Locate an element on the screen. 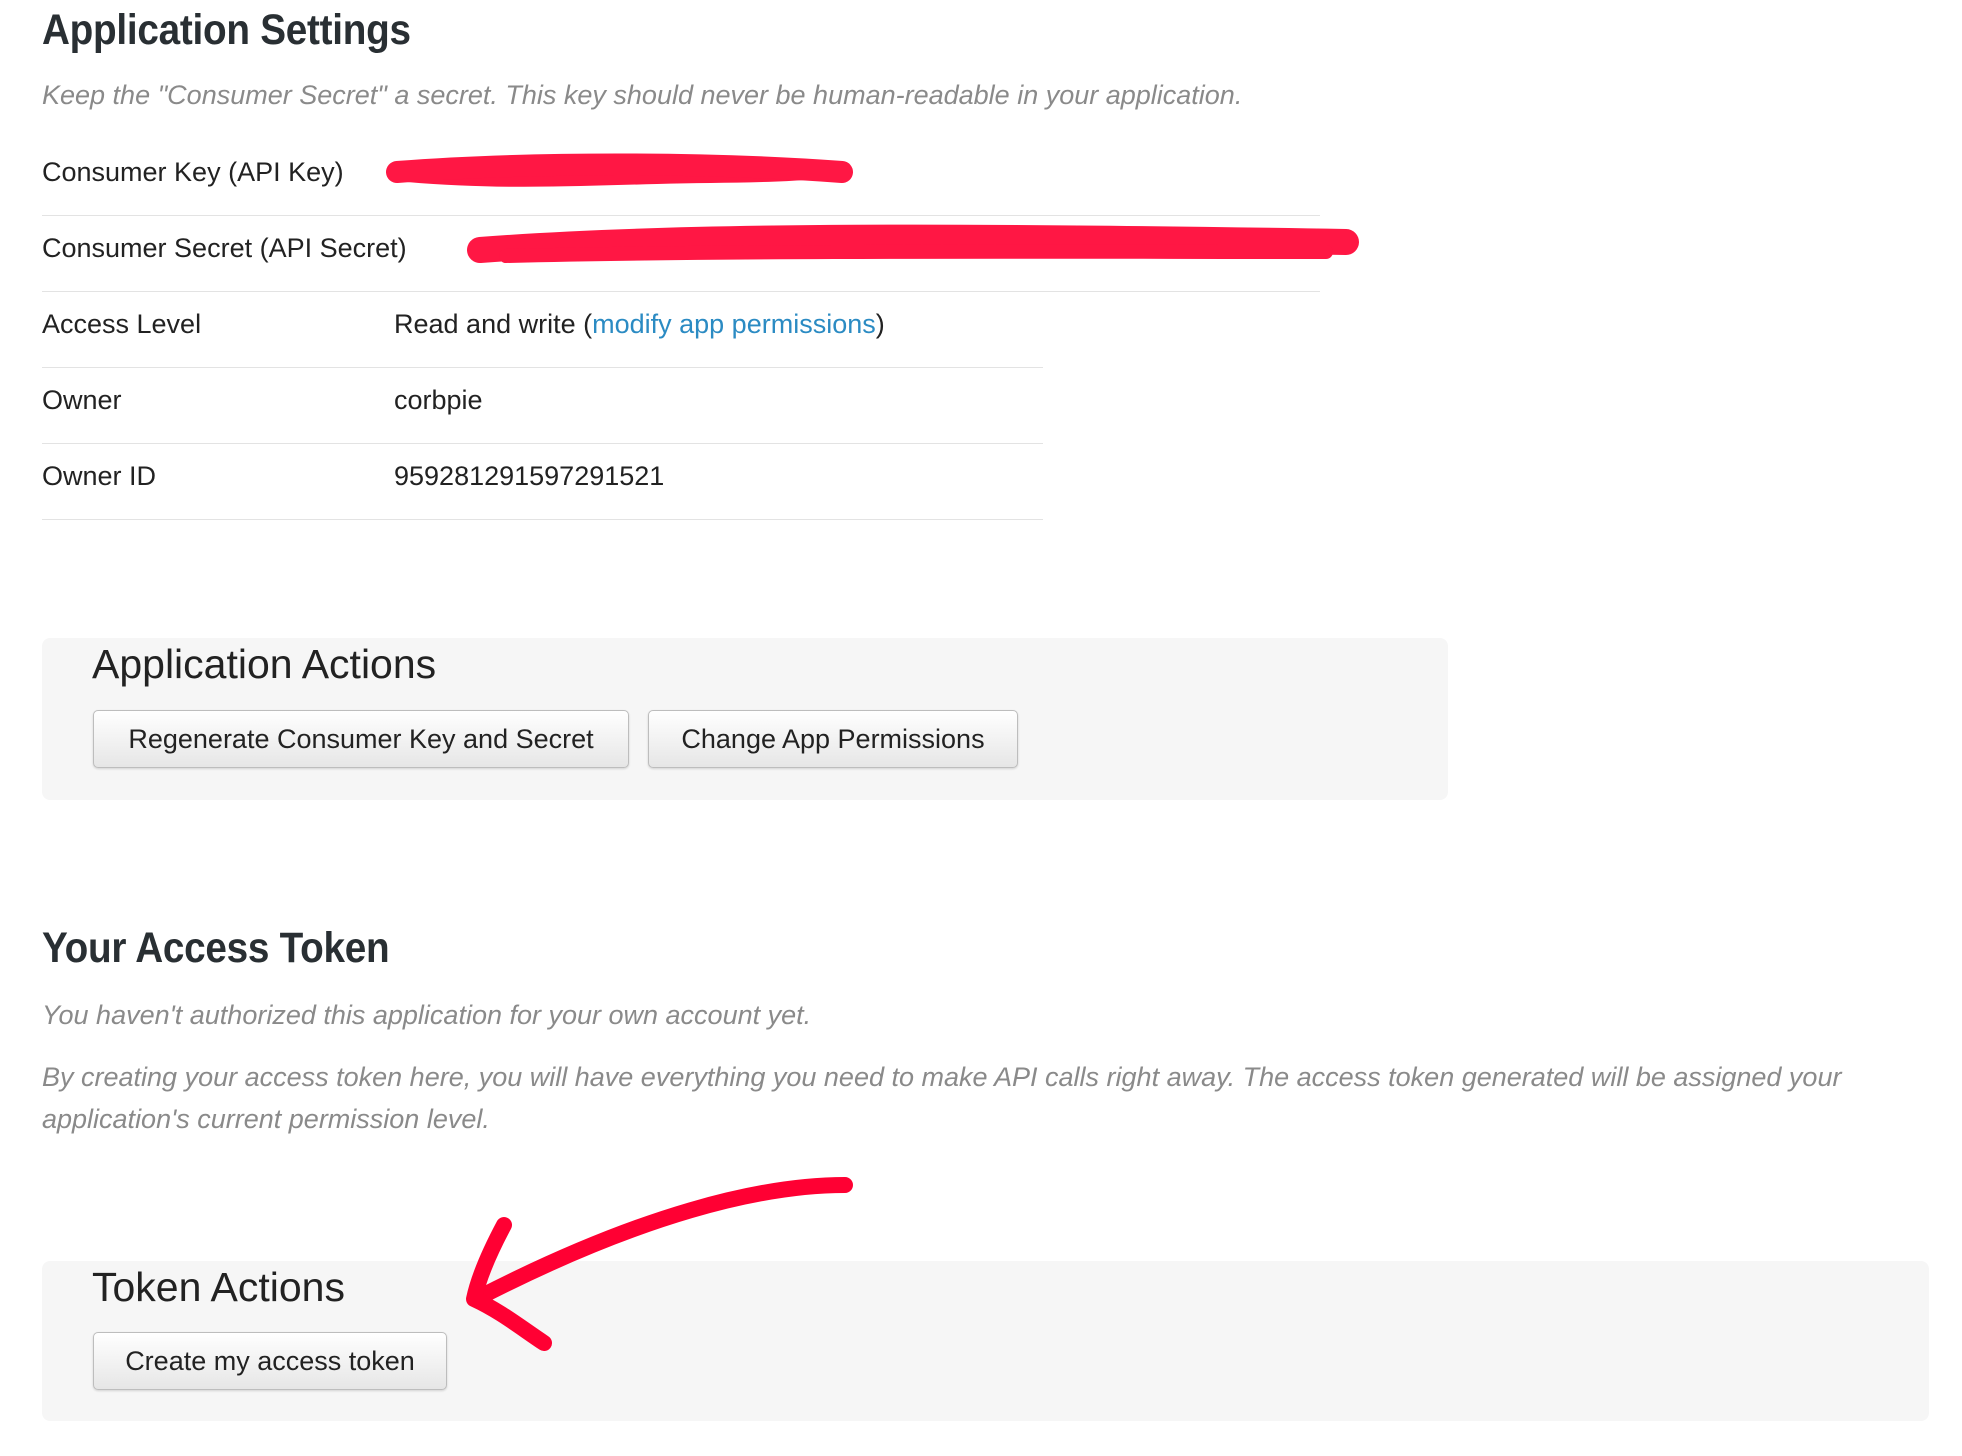  app-actions-title: Application Actions is located at coordinates (264, 664).